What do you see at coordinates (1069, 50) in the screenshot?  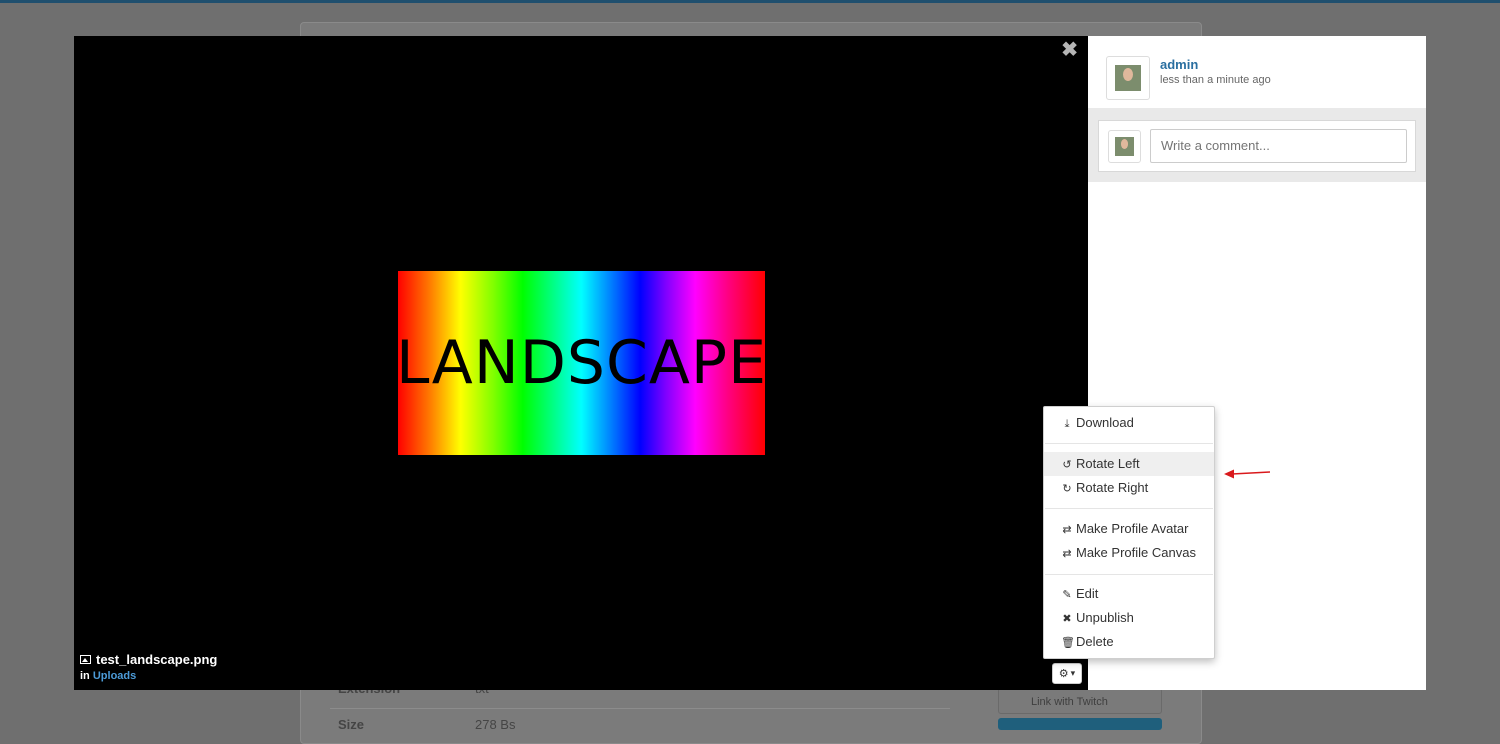 I see `close-icon: ✖` at bounding box center [1069, 50].